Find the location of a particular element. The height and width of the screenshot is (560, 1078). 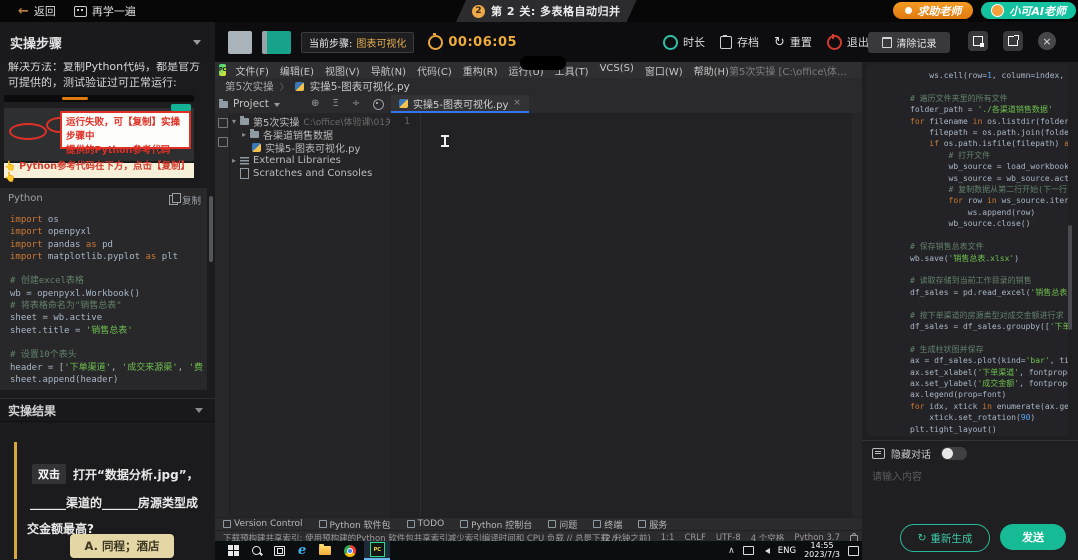

ai-teacher-button: 小可AI老师 is located at coordinates (1028, 10).